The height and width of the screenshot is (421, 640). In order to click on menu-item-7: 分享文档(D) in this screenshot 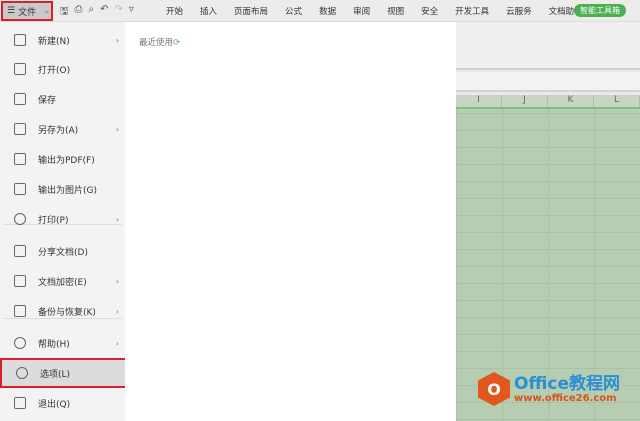, I will do `click(62, 251)`.